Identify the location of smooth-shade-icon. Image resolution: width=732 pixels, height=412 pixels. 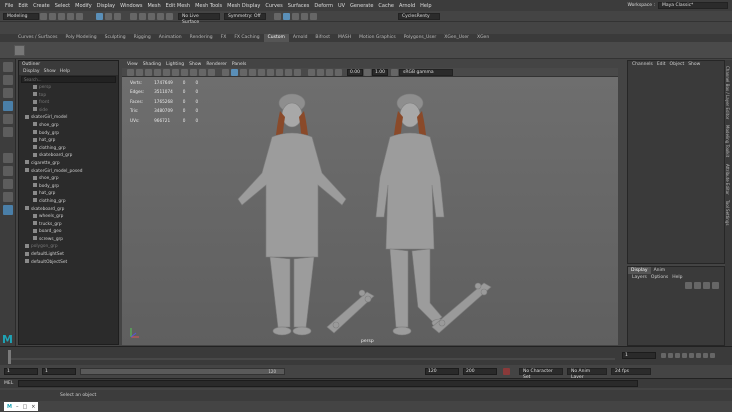
(234, 72).